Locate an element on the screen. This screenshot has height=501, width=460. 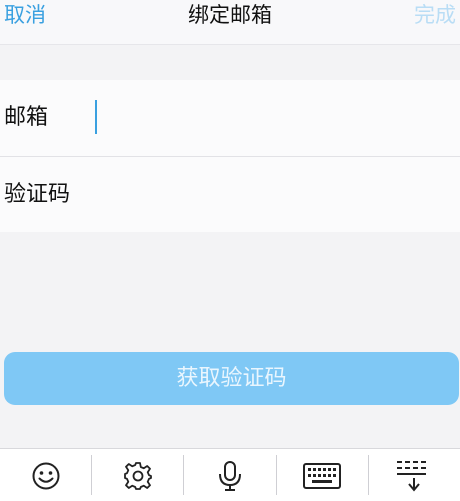
keyboard-switch-button is located at coordinates (322, 475).